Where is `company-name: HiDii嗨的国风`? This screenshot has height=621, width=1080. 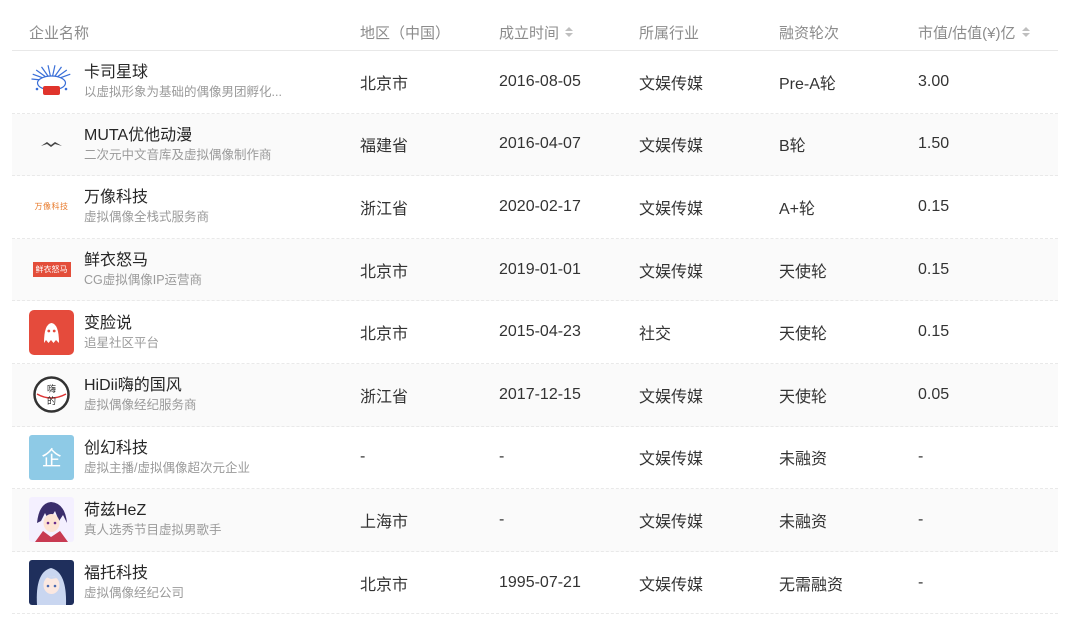 company-name: HiDii嗨的国风 is located at coordinates (140, 385).